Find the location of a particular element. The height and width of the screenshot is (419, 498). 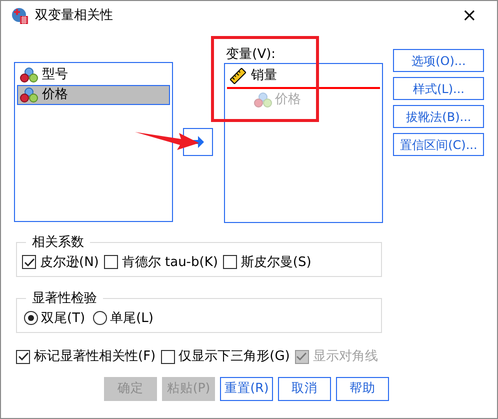

window-title: 双变量相关性 is located at coordinates (74, 16).